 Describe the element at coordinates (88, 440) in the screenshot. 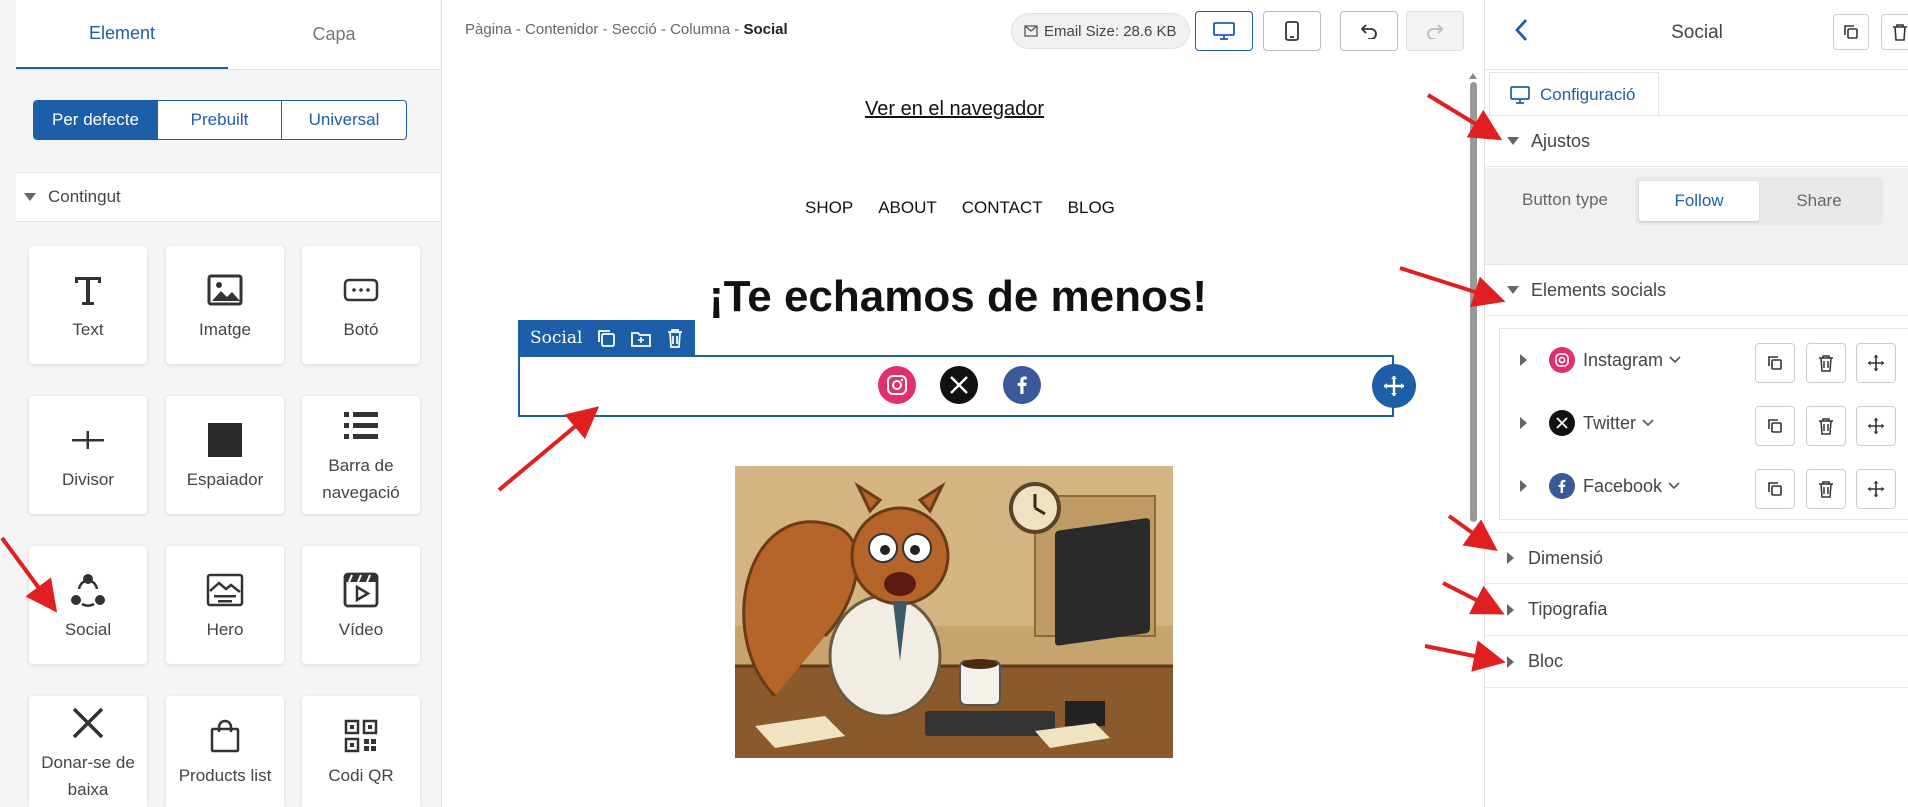

I see `divider-icon` at that location.